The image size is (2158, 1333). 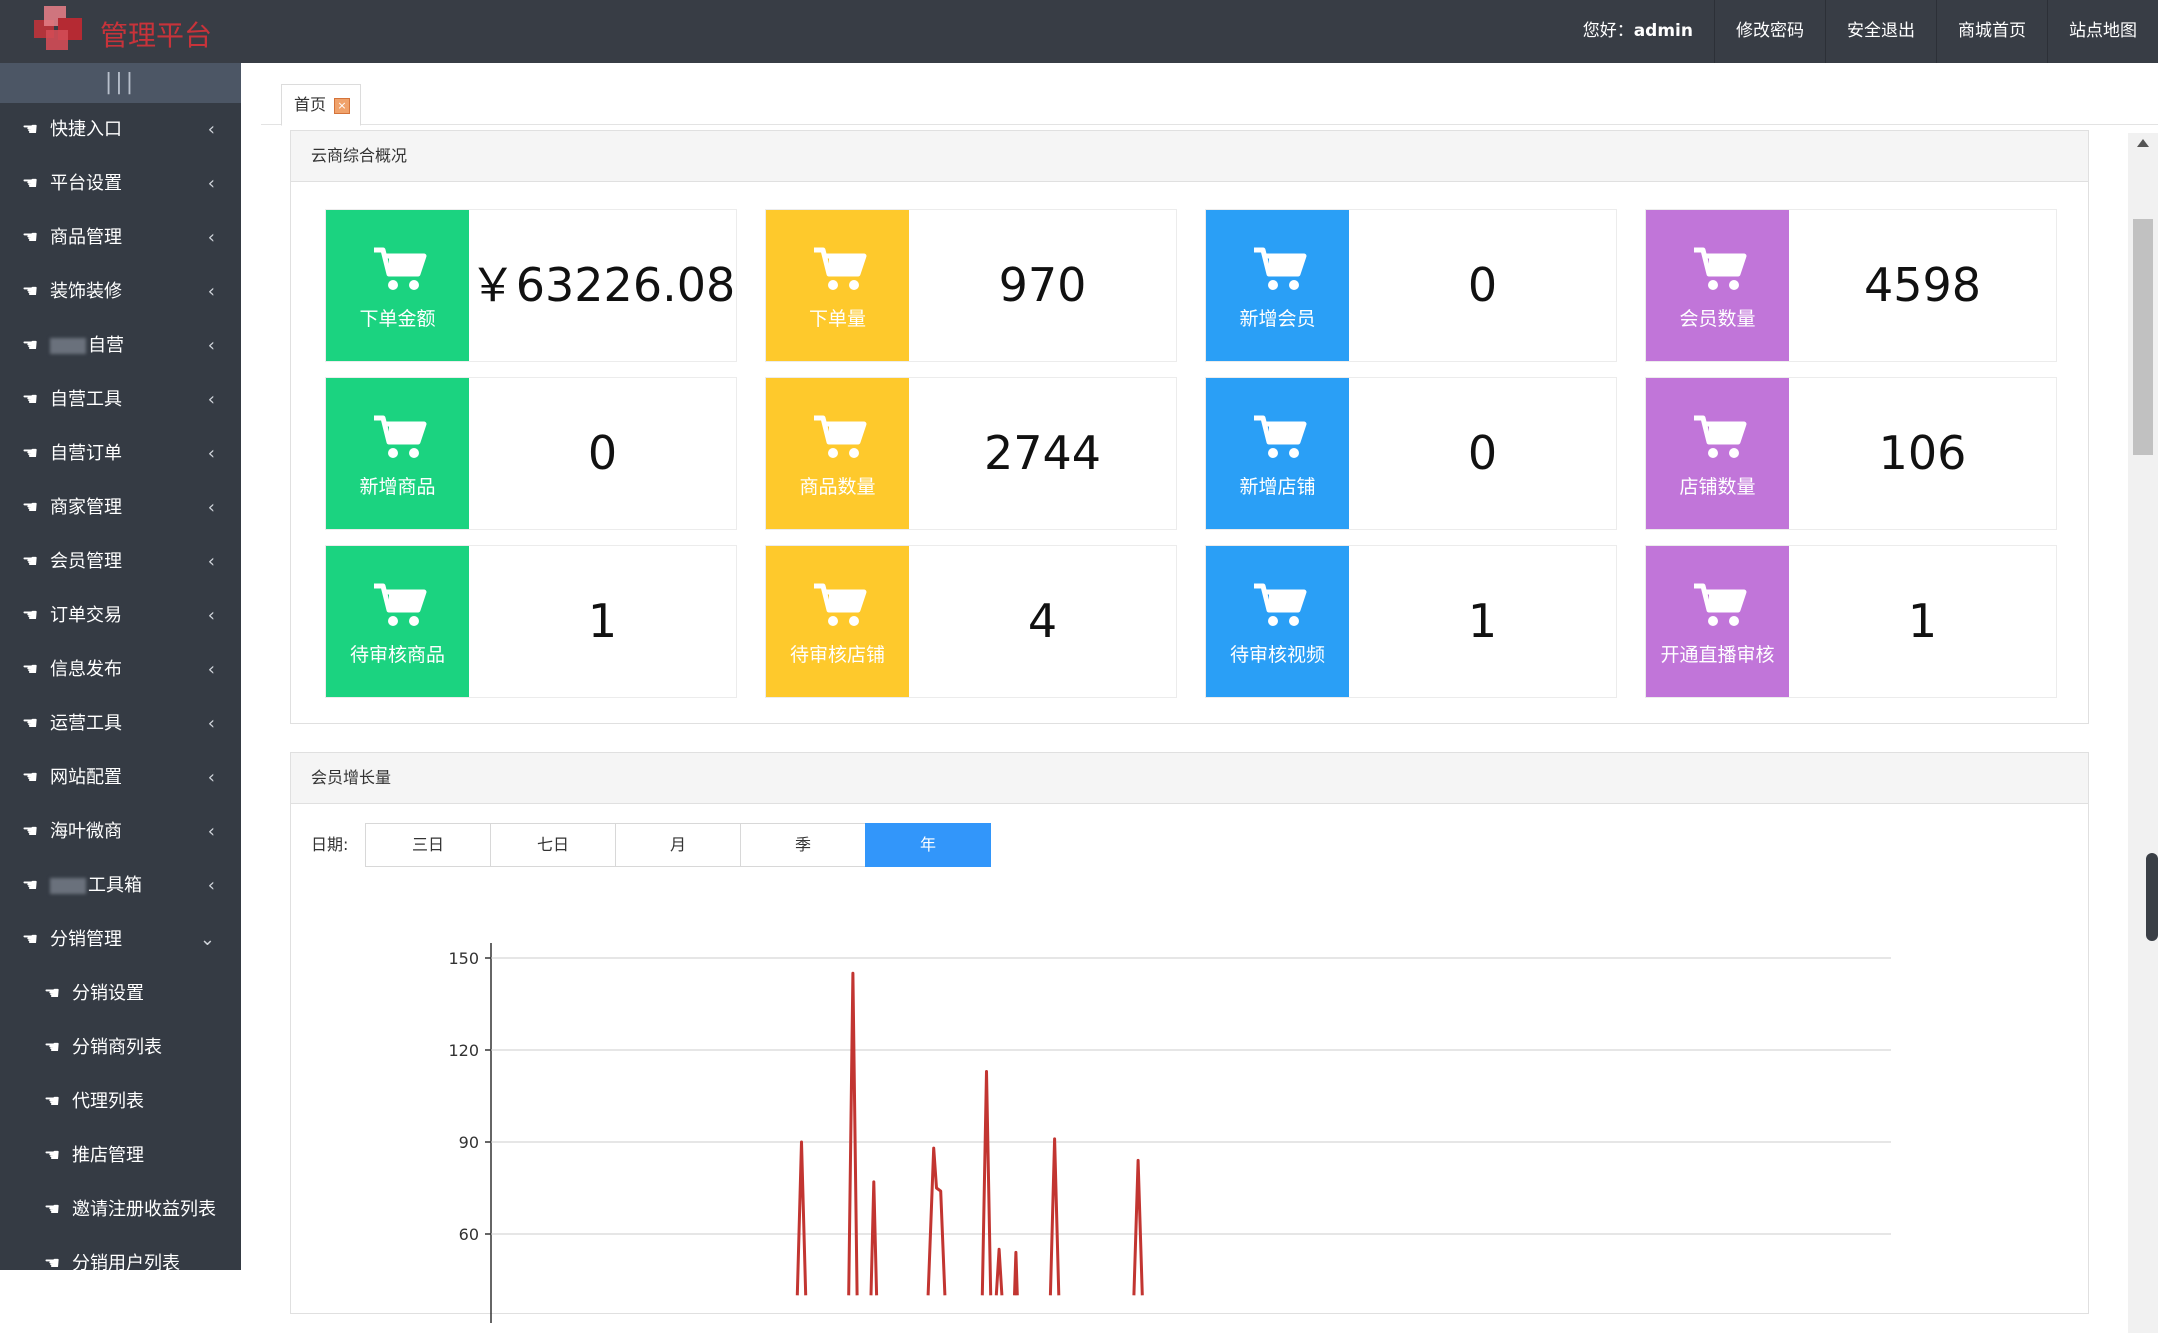 I want to click on sidebar-item-8: ☚ 会员管理 ‹, so click(x=120, y=562).